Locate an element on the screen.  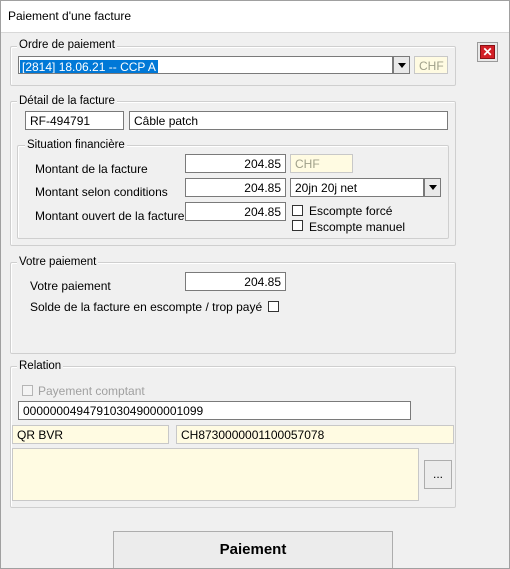
comptant-label: Payement comptant is located at coordinates (91, 391).